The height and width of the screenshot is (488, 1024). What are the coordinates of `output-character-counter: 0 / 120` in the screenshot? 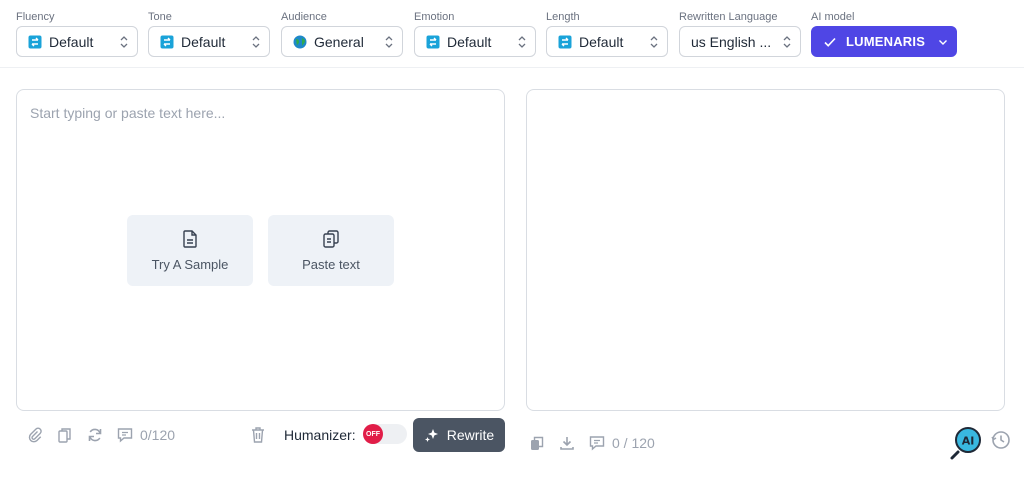 It's located at (633, 443).